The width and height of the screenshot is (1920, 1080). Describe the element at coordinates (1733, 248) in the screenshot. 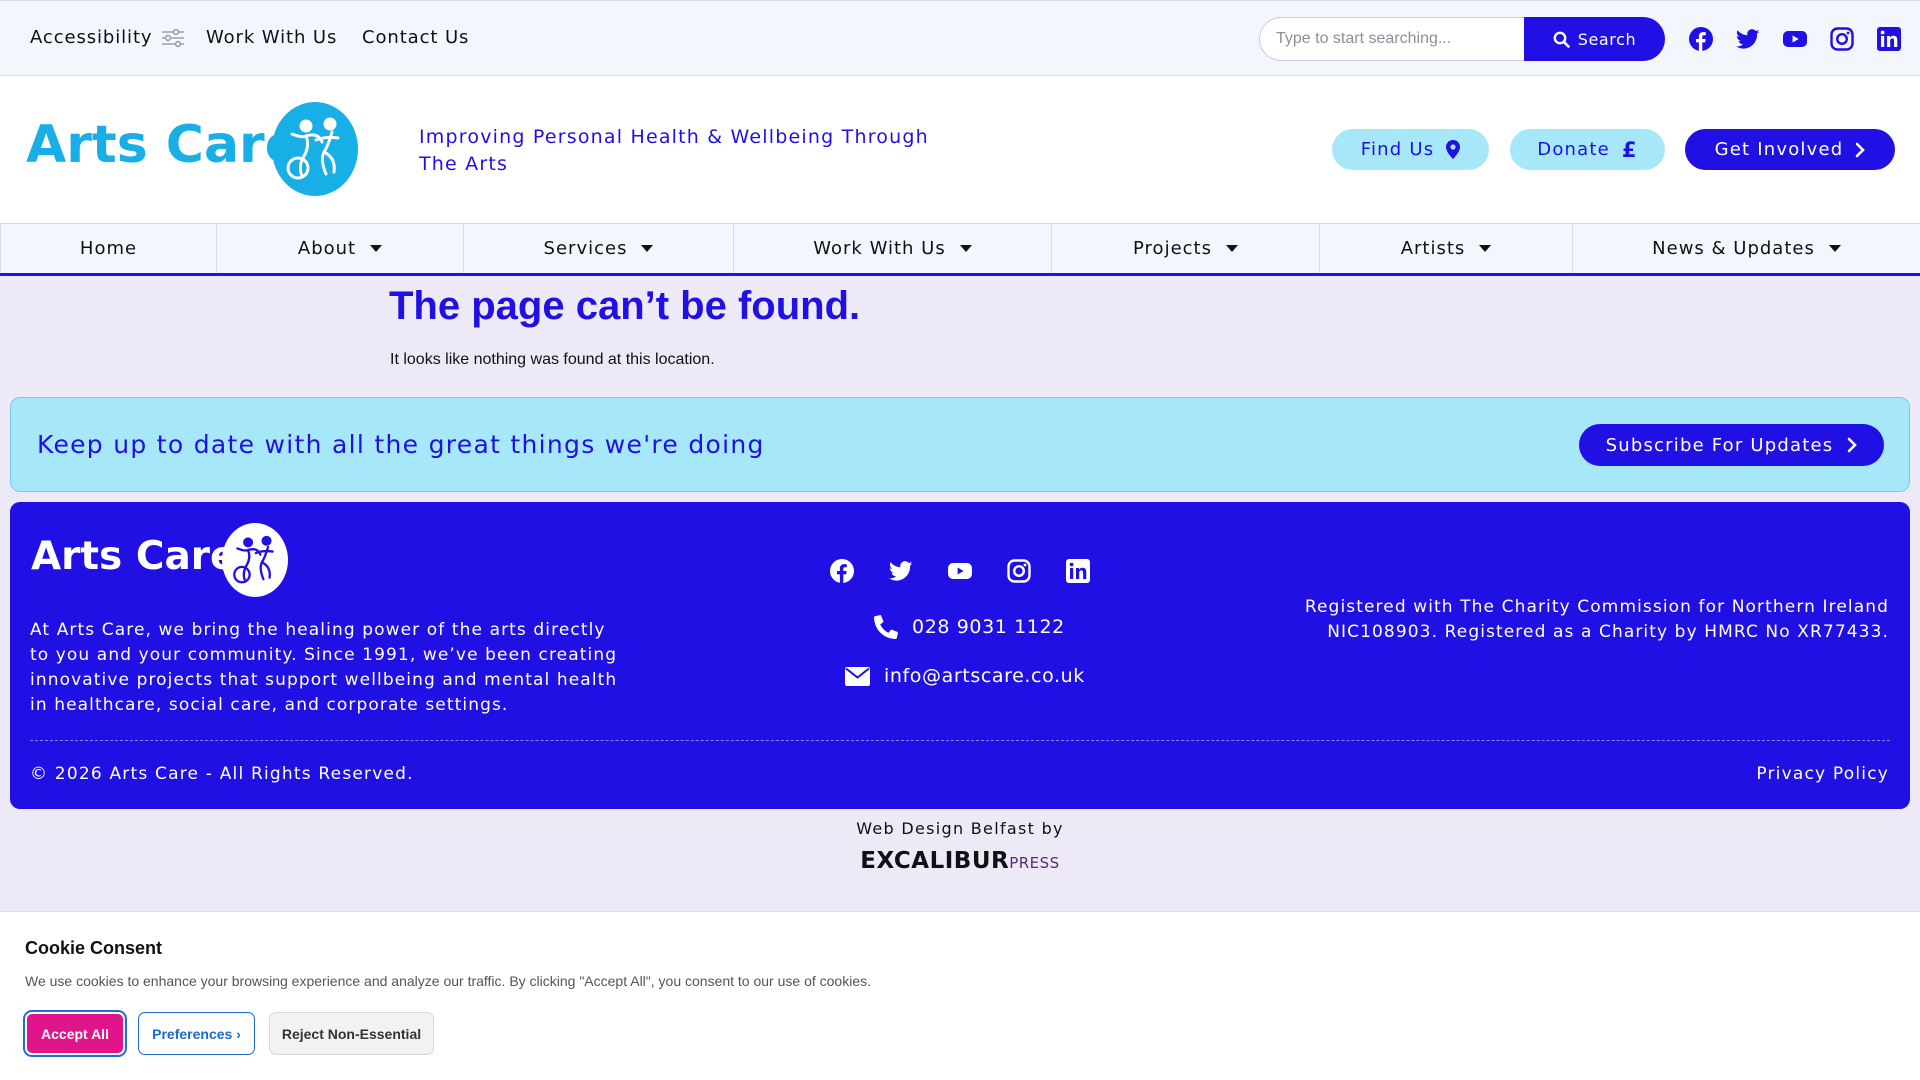

I see `nav-item-label: News & Updates` at that location.